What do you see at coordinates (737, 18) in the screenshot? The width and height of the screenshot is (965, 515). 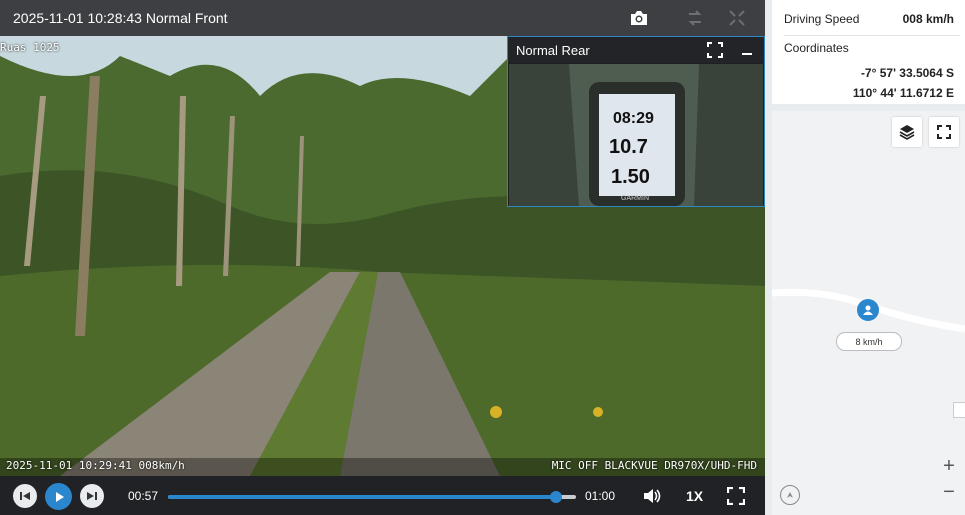 I see `expand-arrows-icon` at bounding box center [737, 18].